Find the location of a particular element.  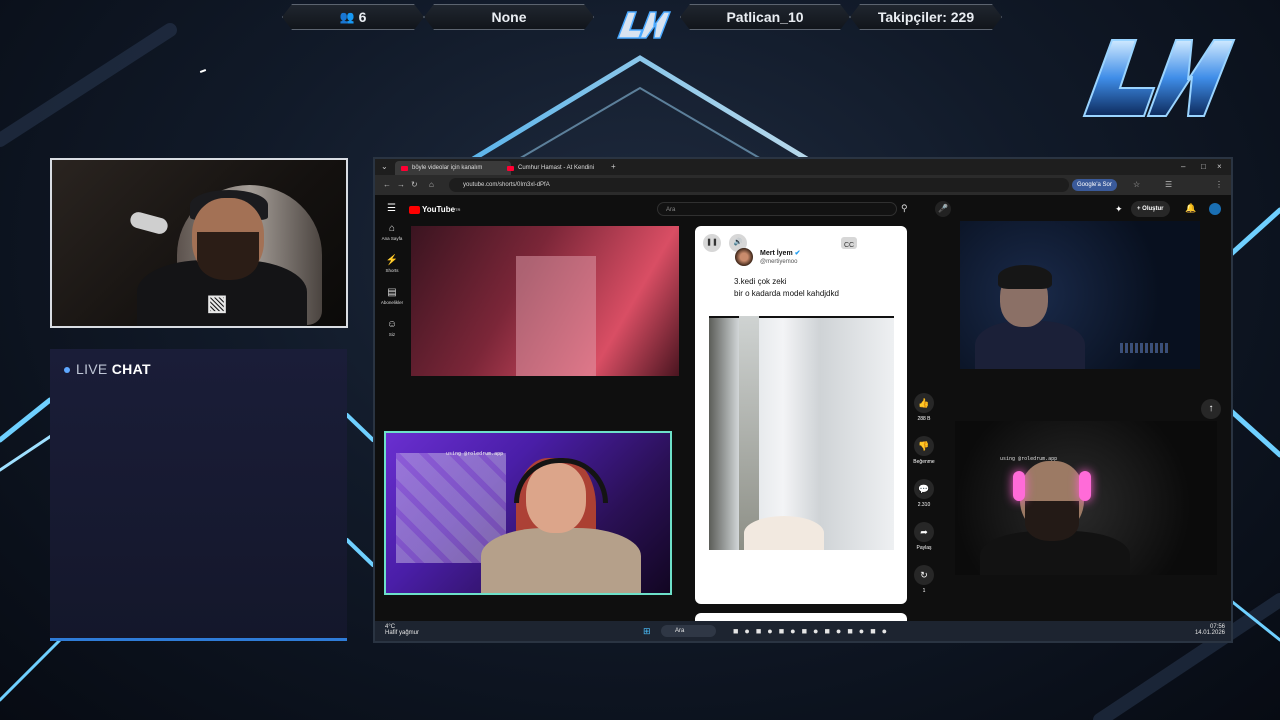

captions-icon: CC is located at coordinates (849, 243).